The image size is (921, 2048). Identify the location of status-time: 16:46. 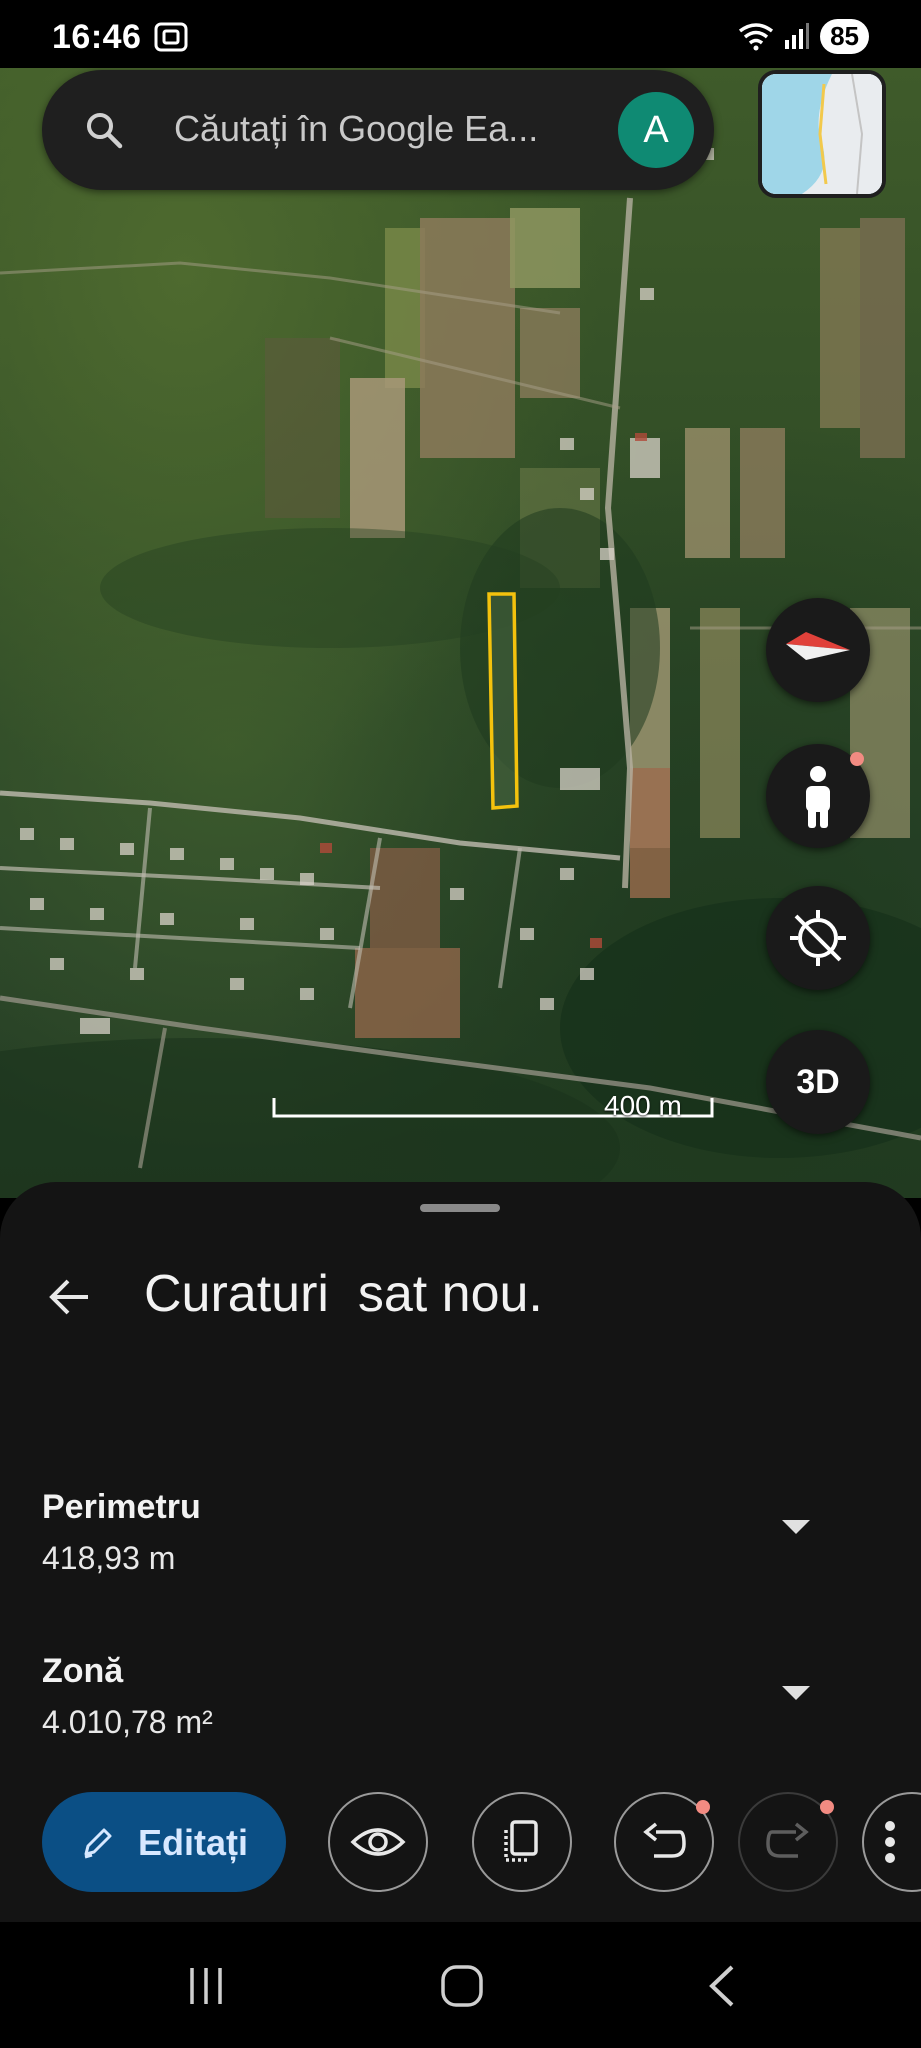
(97, 37).